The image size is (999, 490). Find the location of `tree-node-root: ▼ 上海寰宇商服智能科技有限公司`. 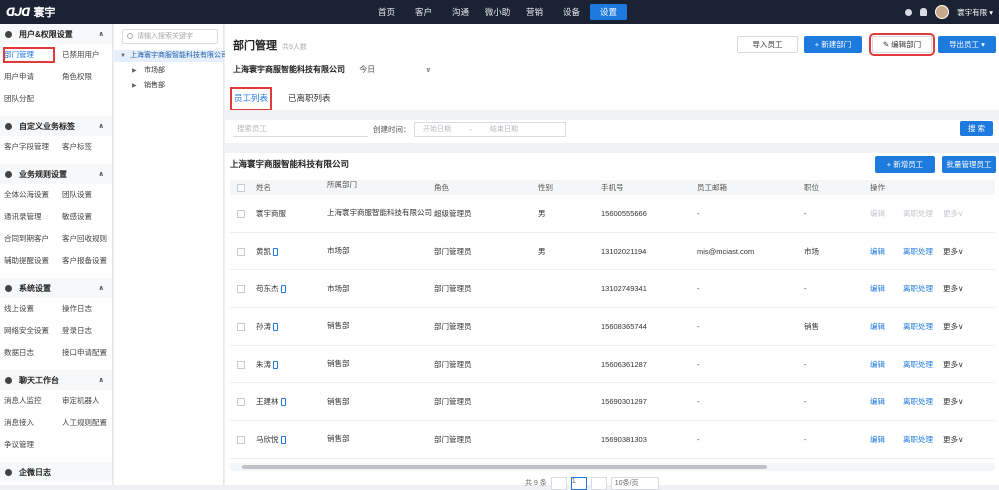

tree-node-root: ▼ 上海寰宇商服智能科技有限公司 is located at coordinates (171, 56).